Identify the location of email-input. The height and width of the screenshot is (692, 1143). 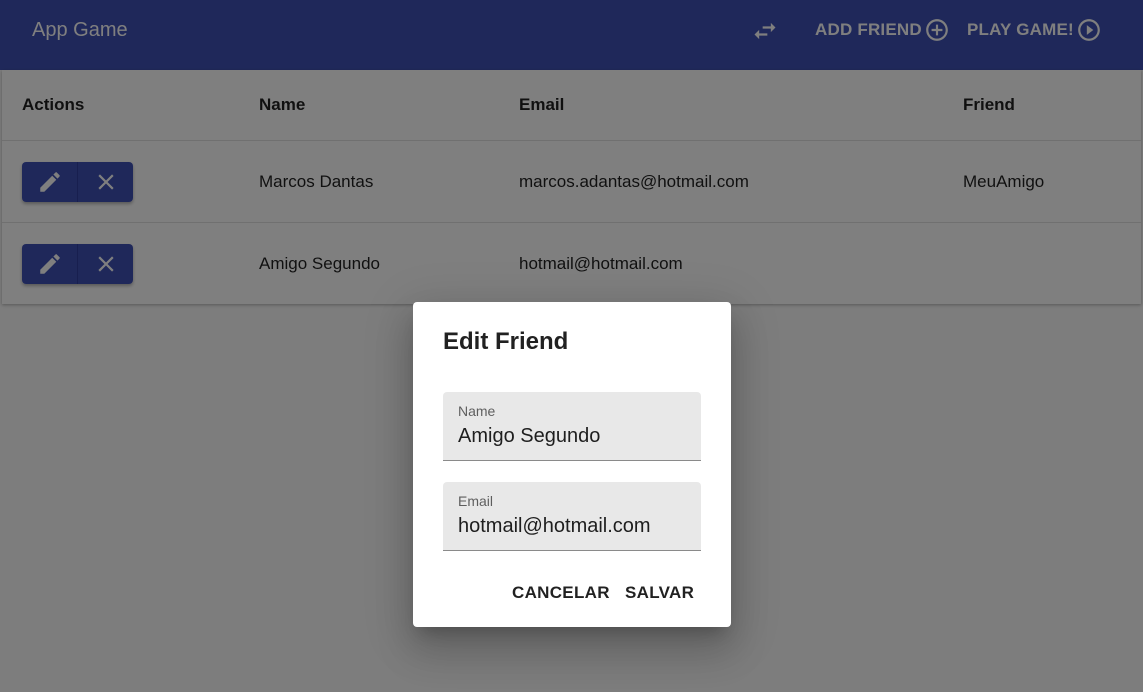
(575, 526).